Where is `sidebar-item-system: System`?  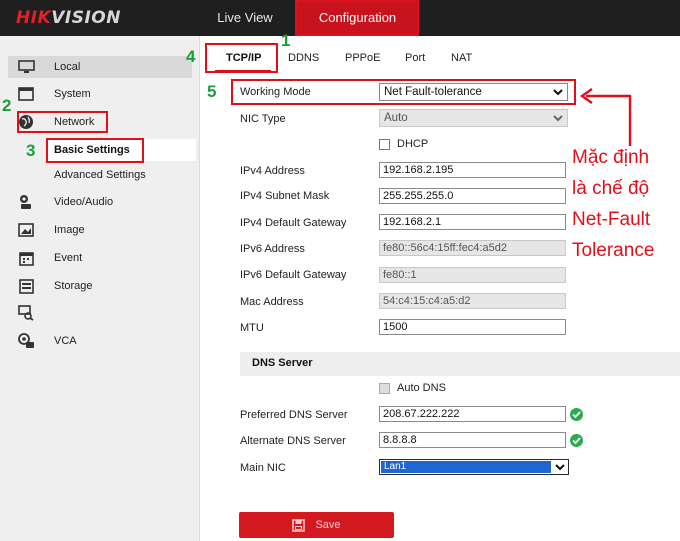 sidebar-item-system: System is located at coordinates (103, 94).